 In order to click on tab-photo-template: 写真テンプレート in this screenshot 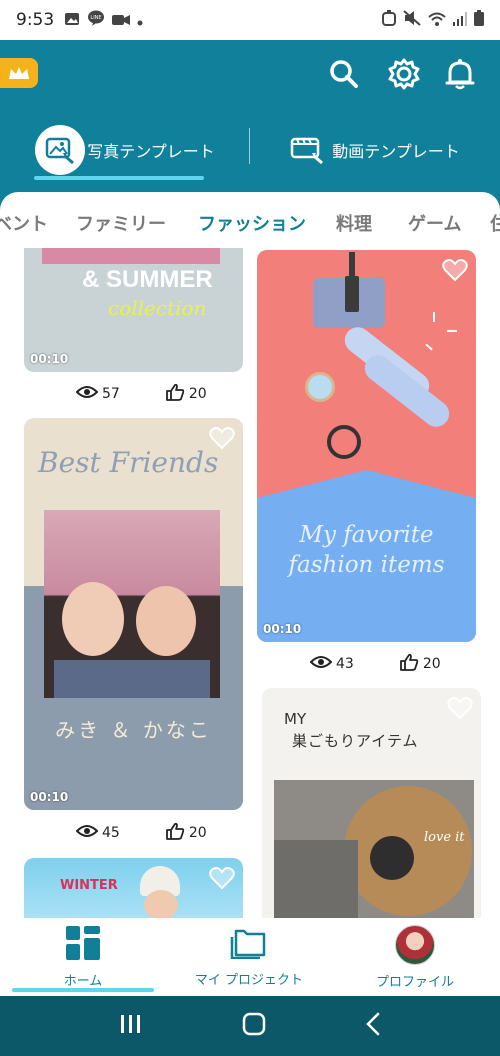, I will do `click(125, 150)`.